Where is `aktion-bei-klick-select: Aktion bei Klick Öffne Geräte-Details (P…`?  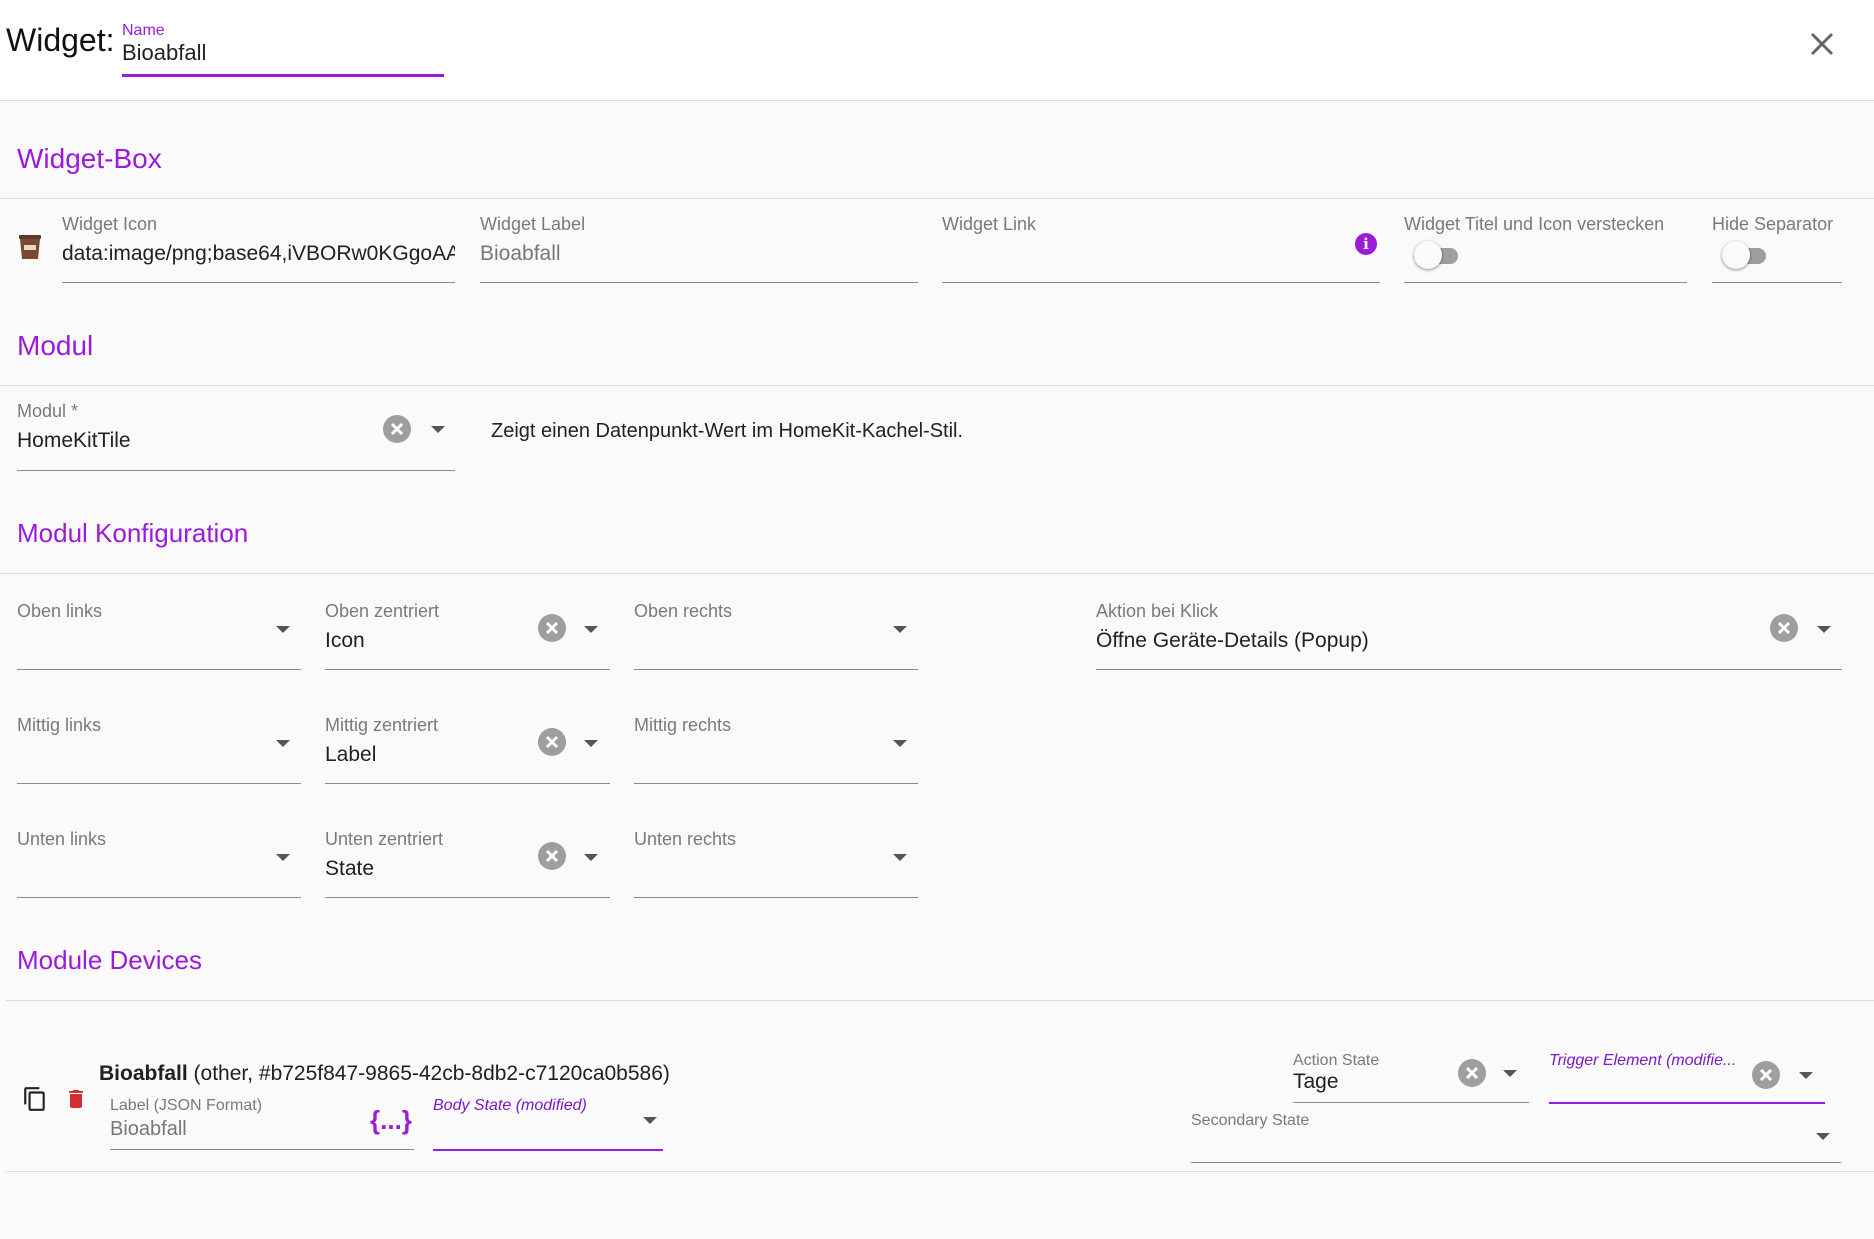
aktion-bei-klick-select: Aktion bei Klick Öffne Geräte-Details (P… is located at coordinates (1469, 635).